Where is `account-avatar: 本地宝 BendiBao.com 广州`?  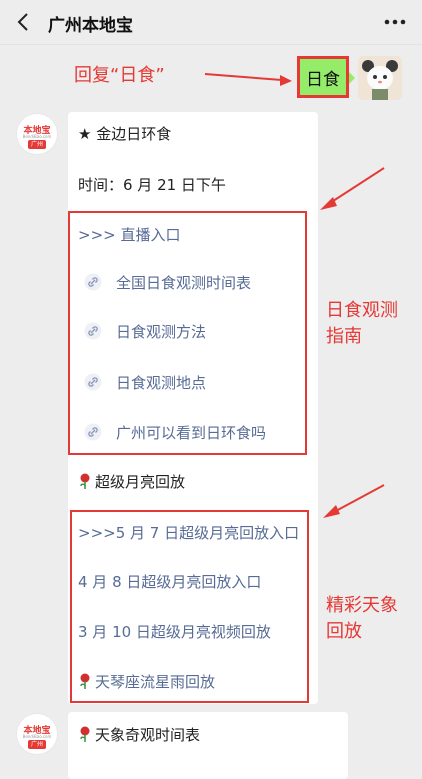
account-avatar: 本地宝 BendiBao.com 广州 is located at coordinates (37, 134).